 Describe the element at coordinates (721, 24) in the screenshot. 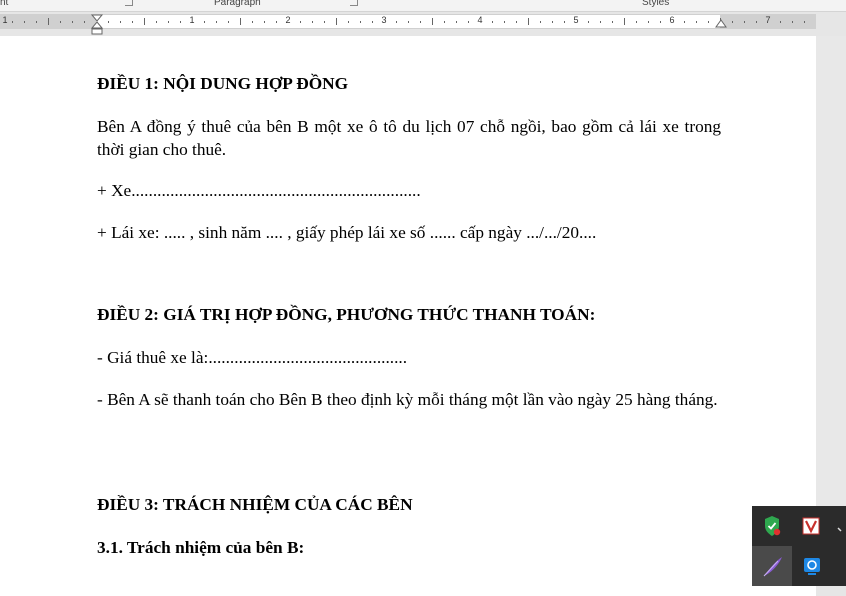

I see `right-indent-marker-icon` at that location.